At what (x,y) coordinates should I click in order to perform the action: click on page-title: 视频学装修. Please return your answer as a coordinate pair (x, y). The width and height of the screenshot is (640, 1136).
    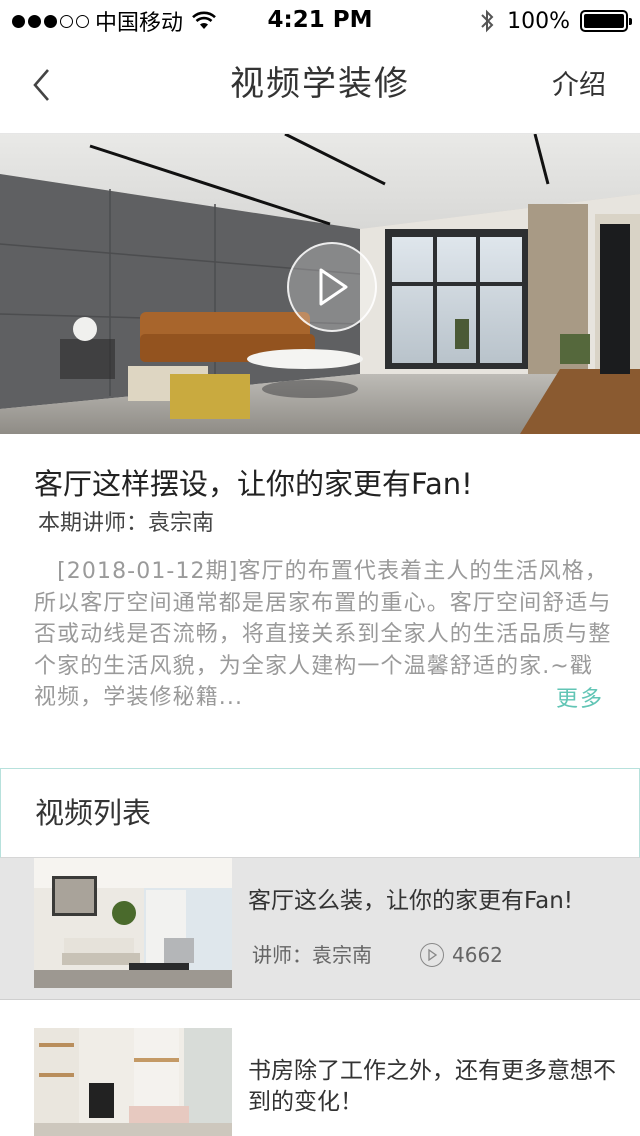
    Looking at the image, I should click on (320, 84).